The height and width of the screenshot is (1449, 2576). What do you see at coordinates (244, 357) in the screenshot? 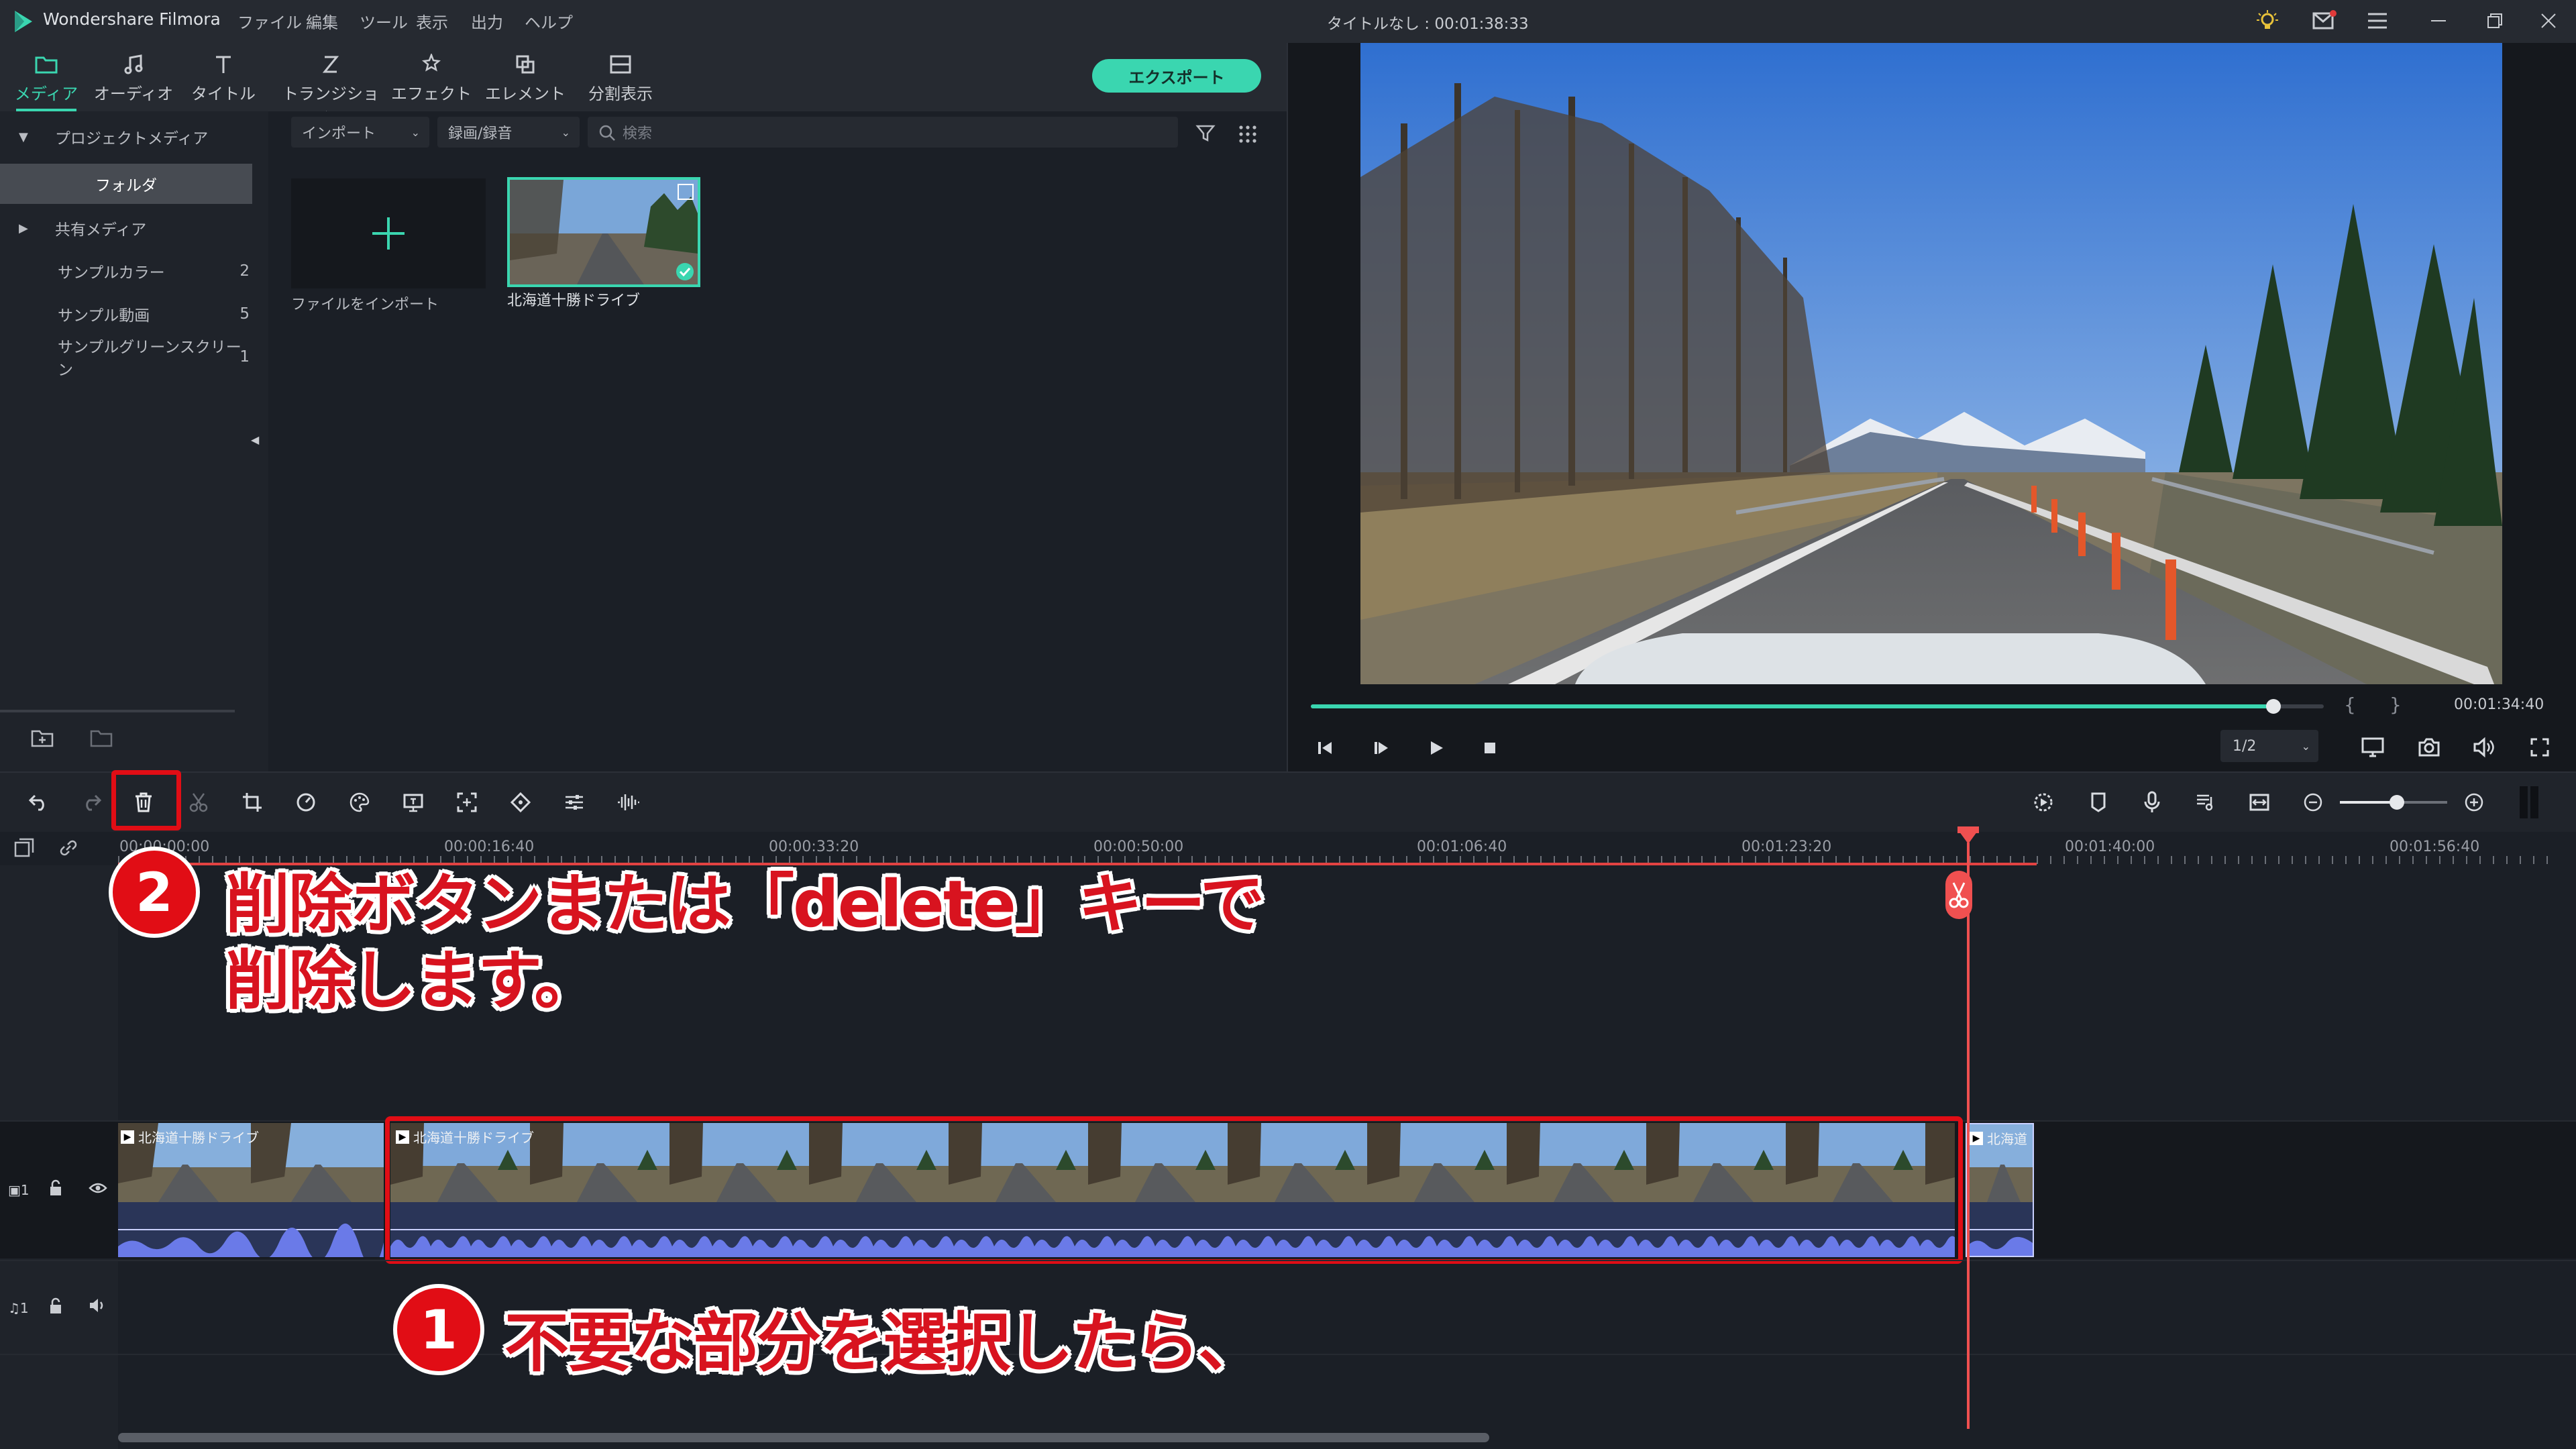
I see `library-item-count: 1` at bounding box center [244, 357].